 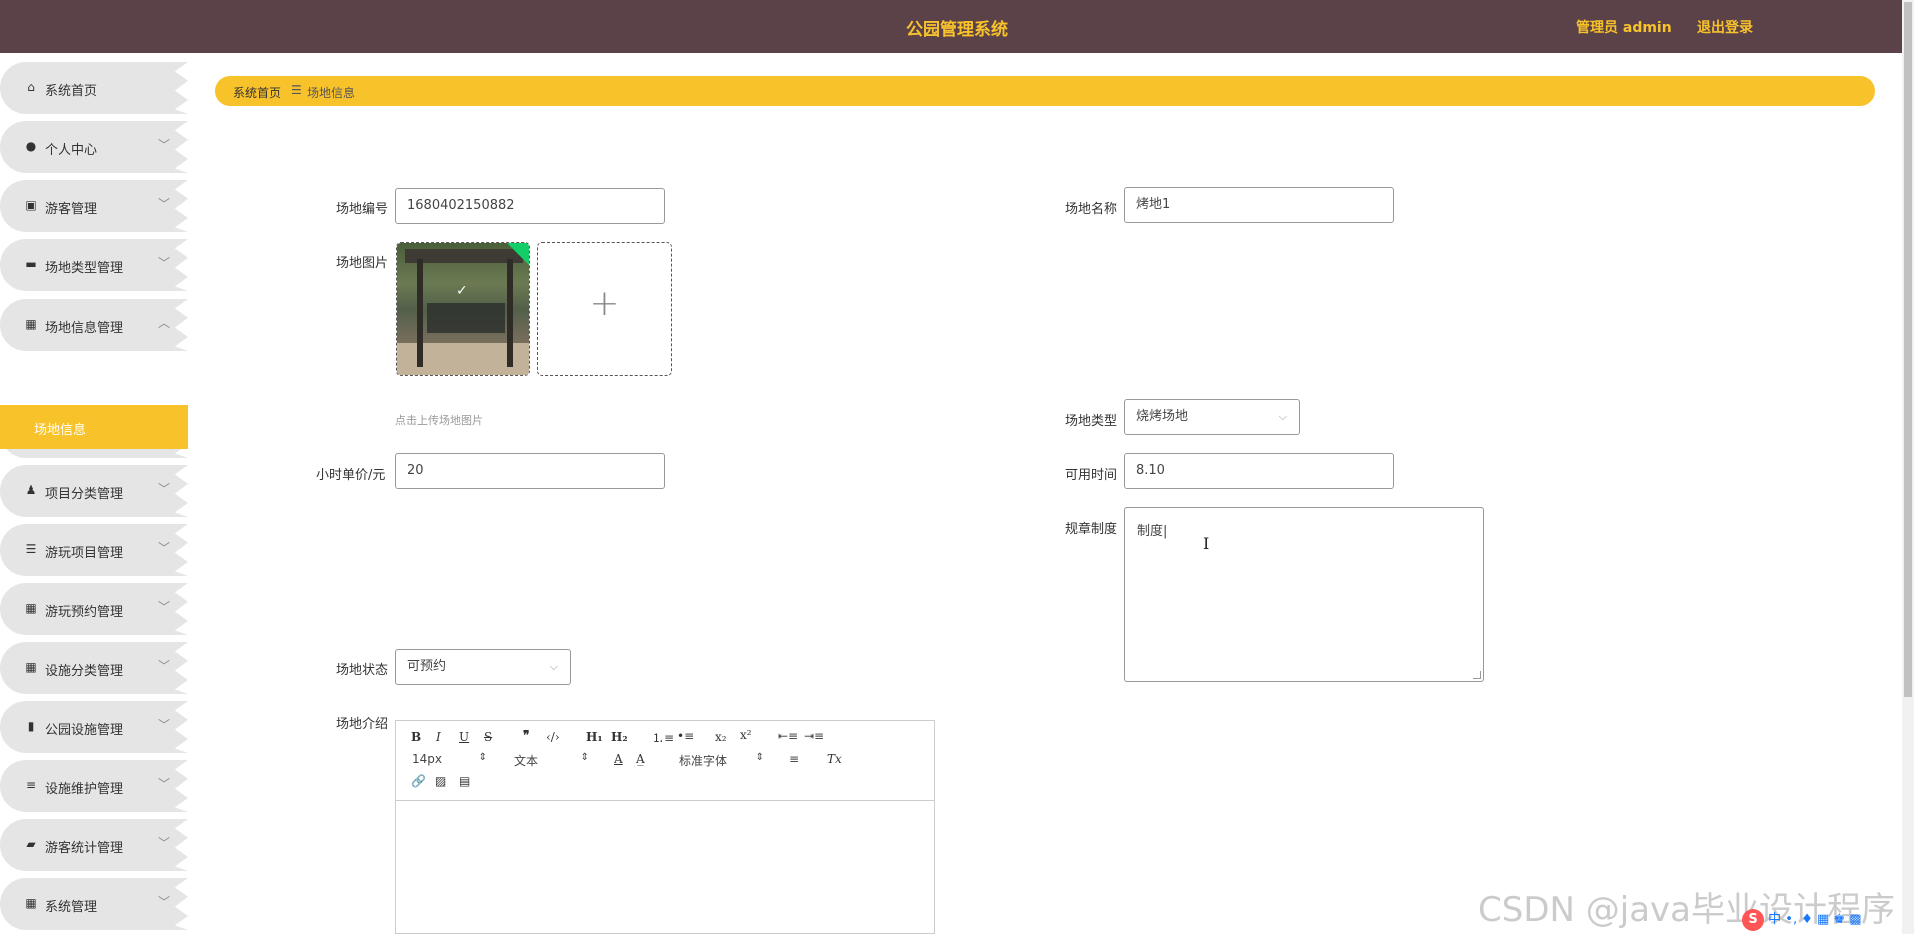 I want to click on sidebar-item: ● 个人中心 ﹀, so click(x=94, y=147).